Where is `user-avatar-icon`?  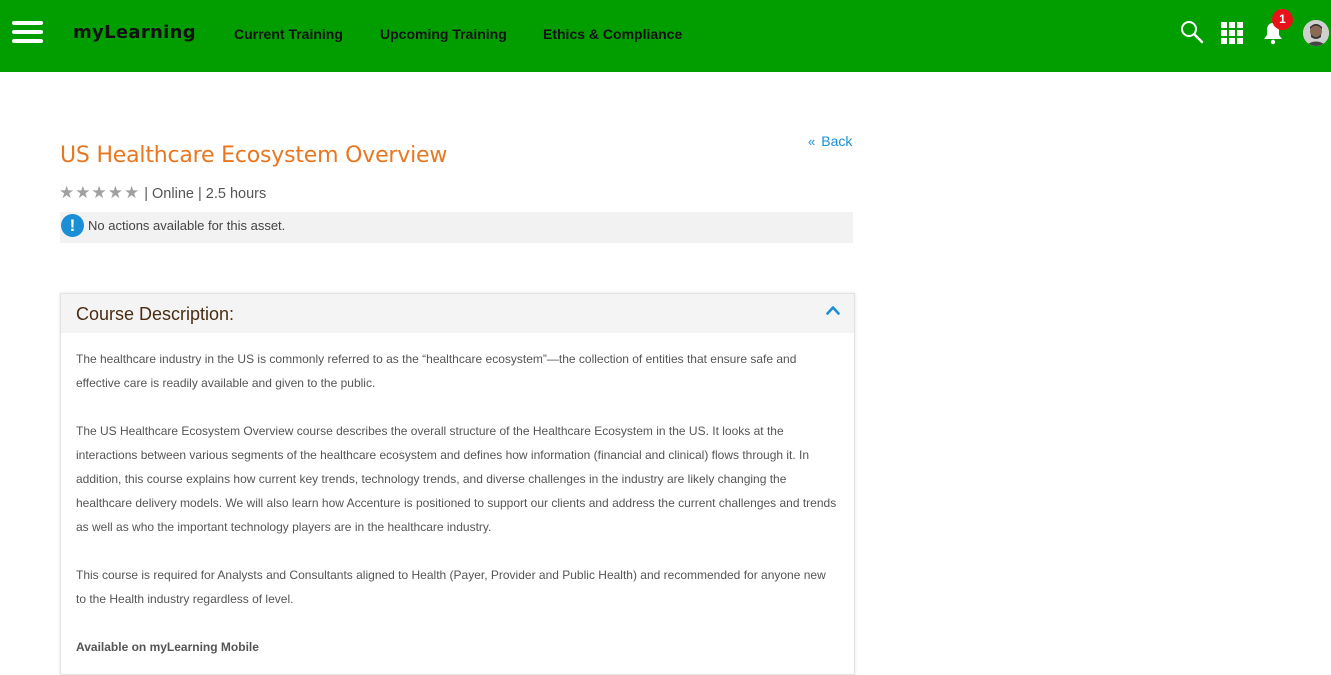 user-avatar-icon is located at coordinates (1316, 33).